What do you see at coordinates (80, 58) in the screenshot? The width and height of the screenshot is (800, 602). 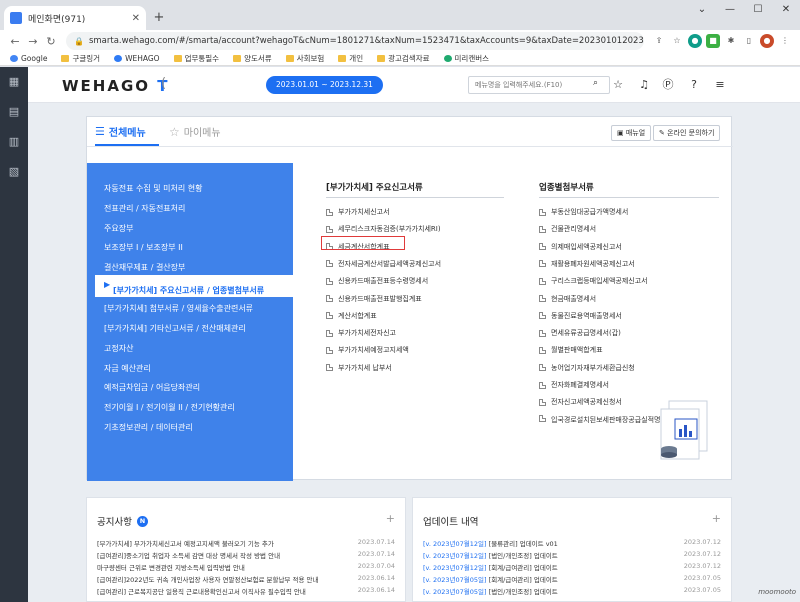 I see `bookmark-item: 구글링거` at bounding box center [80, 58].